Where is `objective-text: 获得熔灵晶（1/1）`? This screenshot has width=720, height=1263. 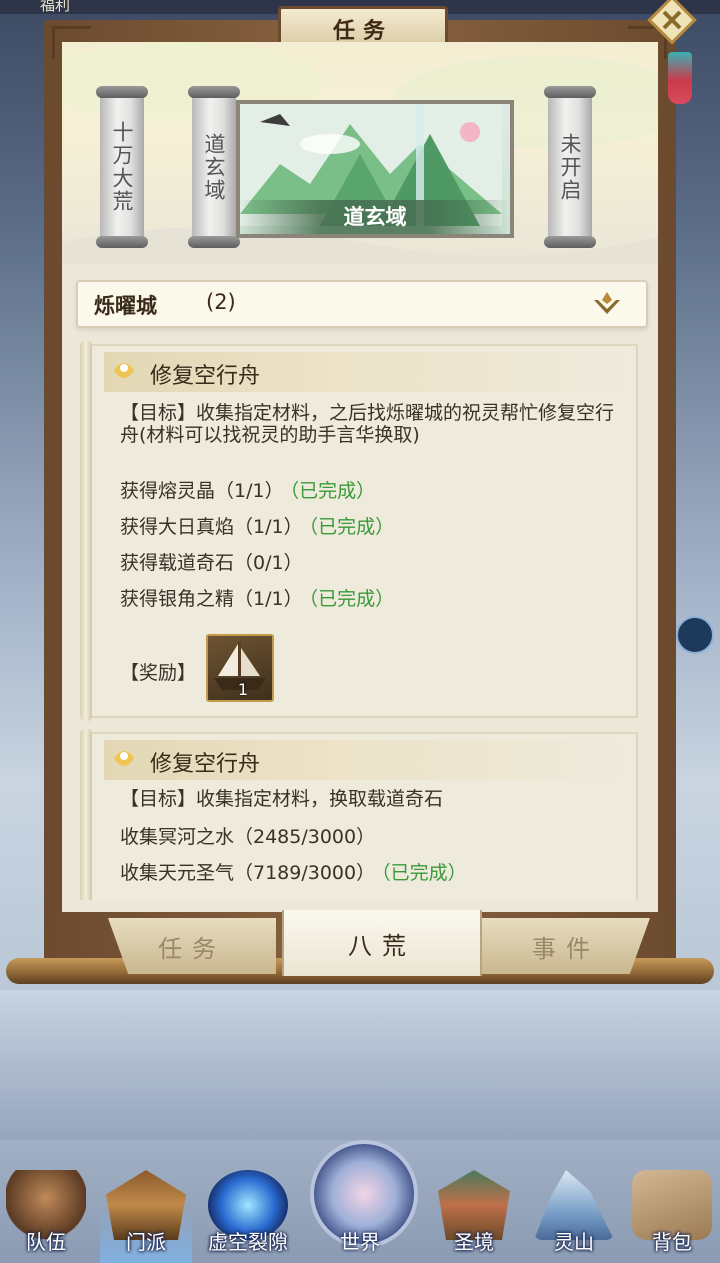
objective-text: 获得熔灵晶（1/1） is located at coordinates (202, 491).